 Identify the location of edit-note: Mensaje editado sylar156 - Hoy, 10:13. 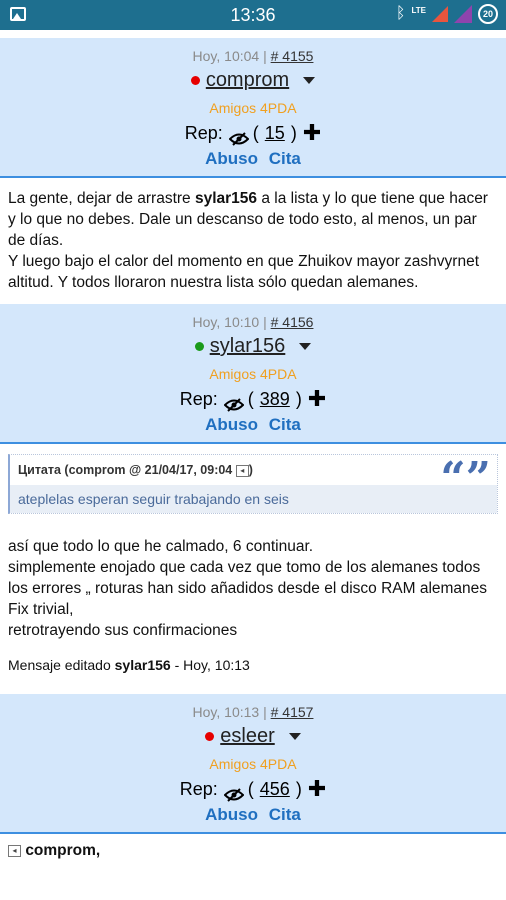
(129, 665).